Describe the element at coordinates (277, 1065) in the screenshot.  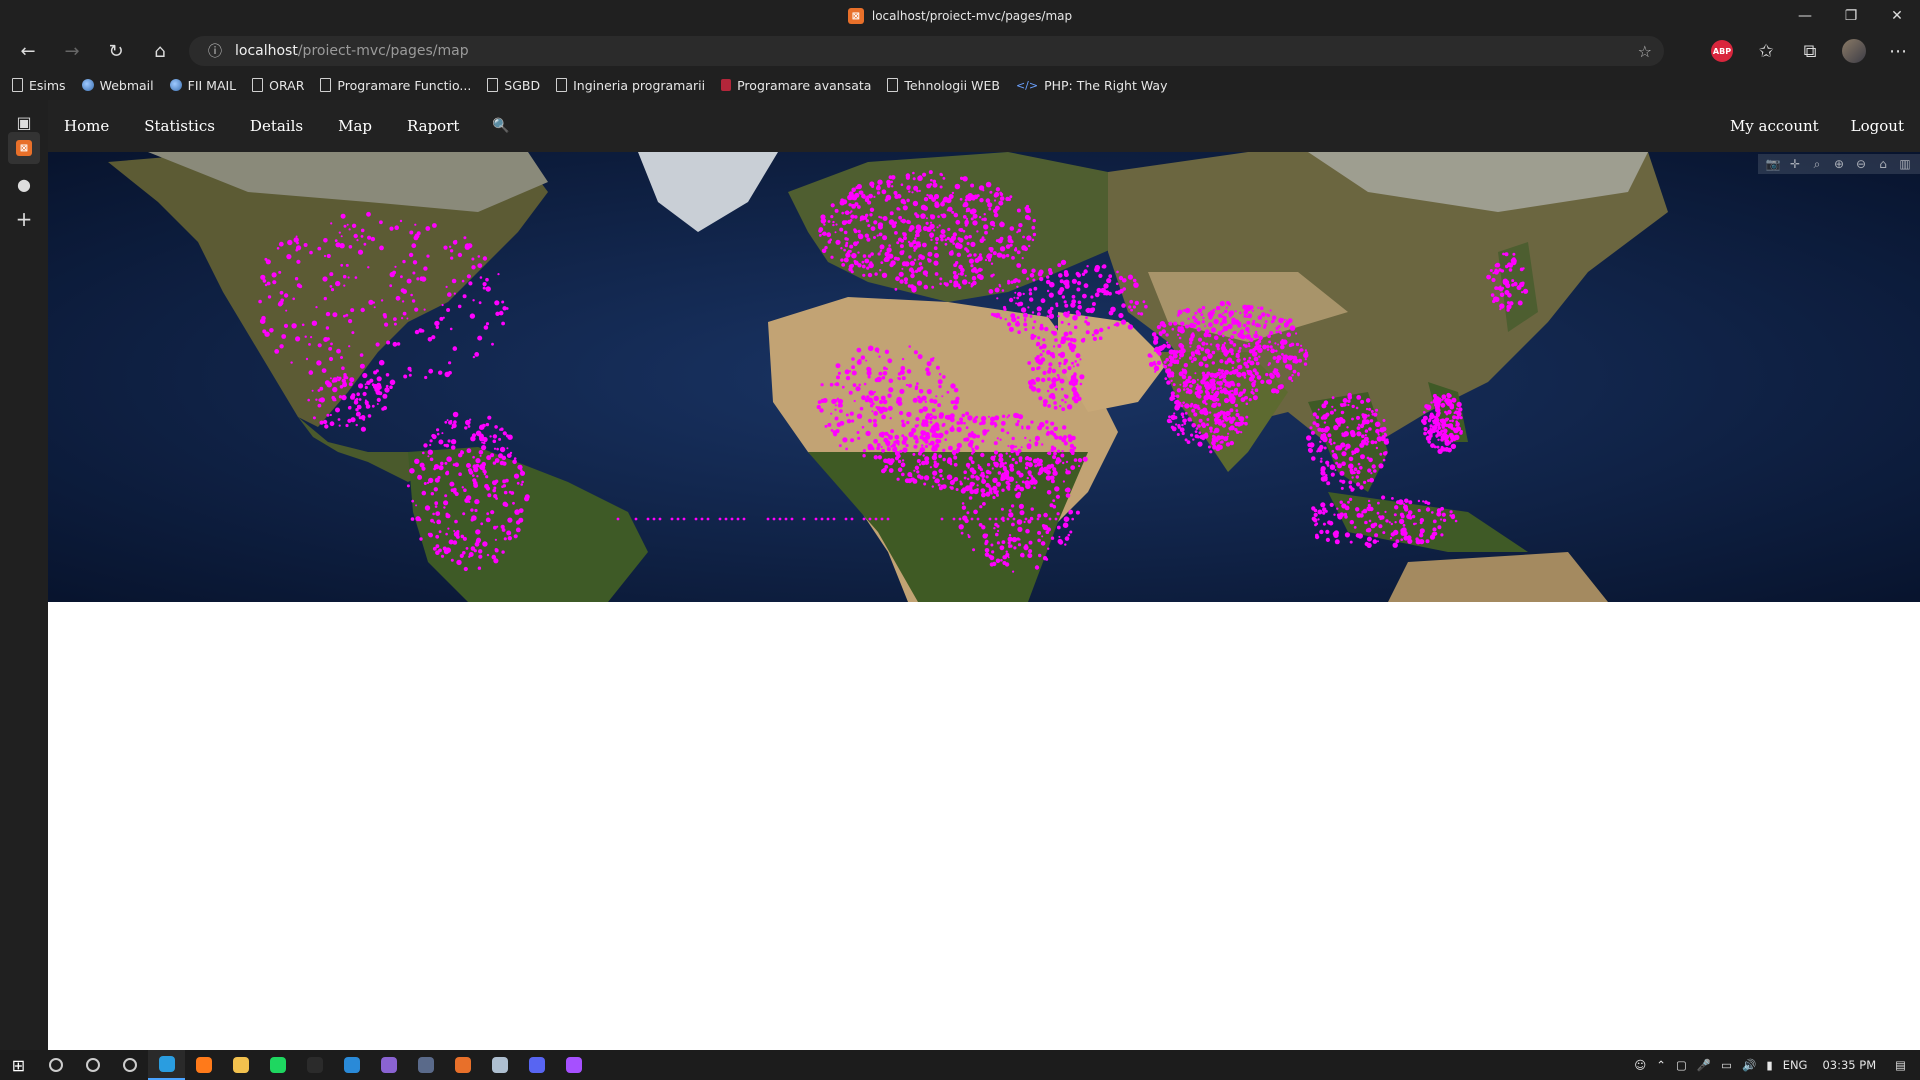
I see `taskbar-spotify` at that location.